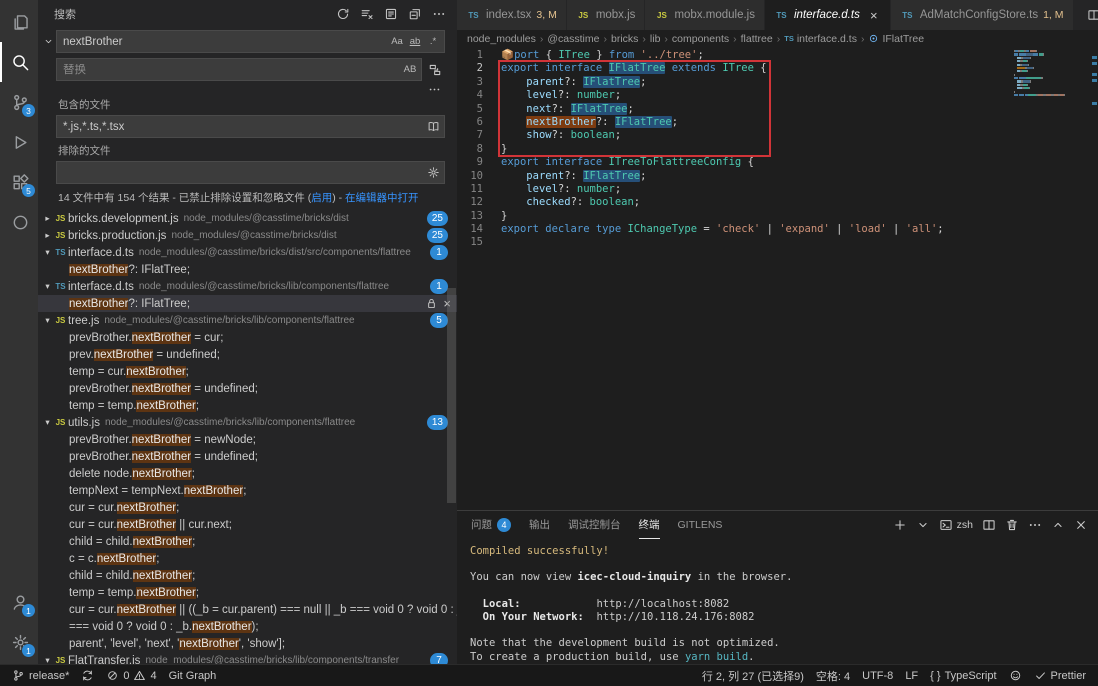 This screenshot has width=1098, height=686. Describe the element at coordinates (19, 62) in the screenshot. I see `activity-bar-item-search` at that location.